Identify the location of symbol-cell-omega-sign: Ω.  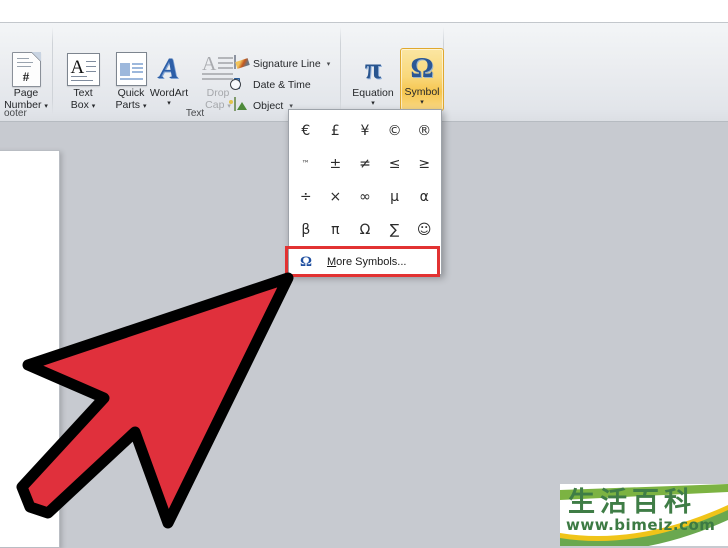
(365, 229).